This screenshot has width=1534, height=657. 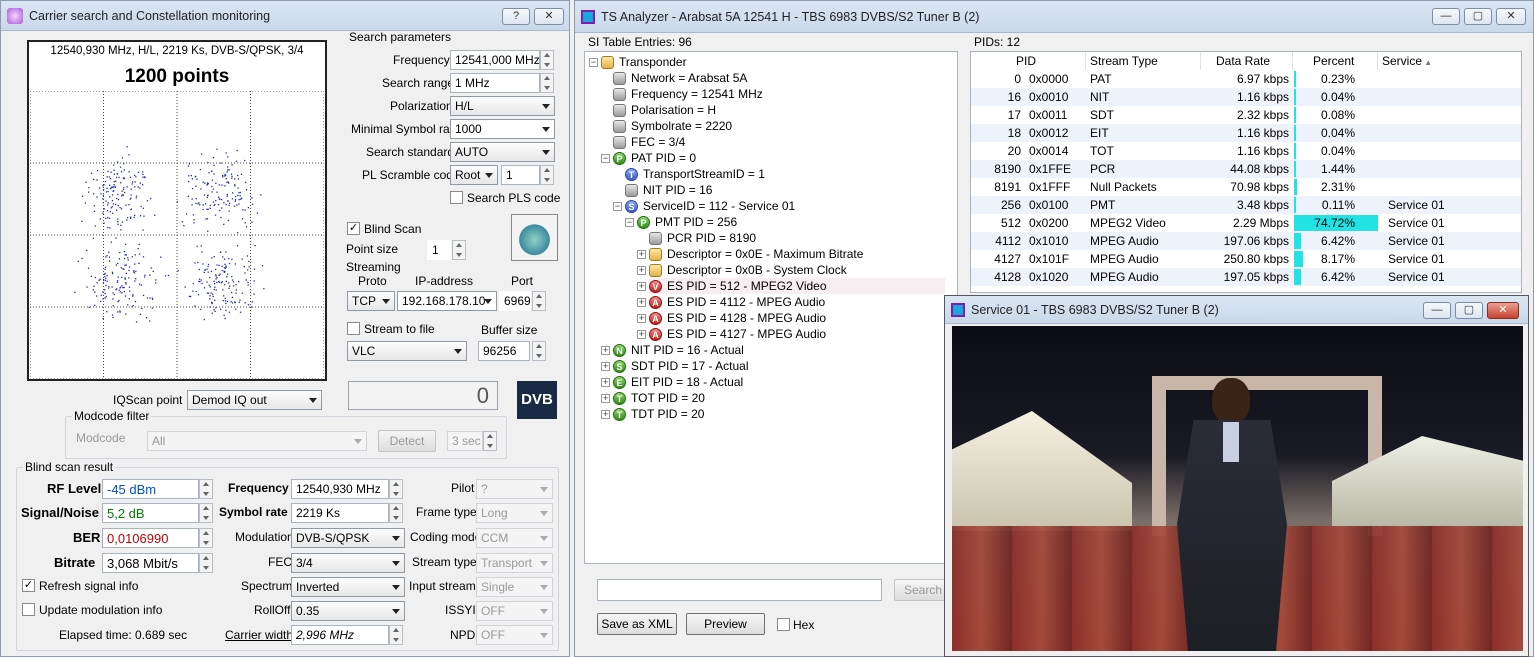 What do you see at coordinates (396, 513) in the screenshot?
I see `symbol-rate-spinner` at bounding box center [396, 513].